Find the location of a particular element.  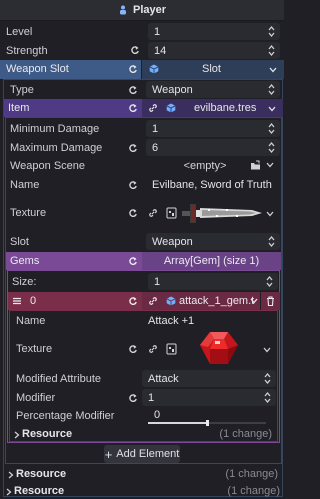

modified-attribute-value: Attack is located at coordinates (163, 378).